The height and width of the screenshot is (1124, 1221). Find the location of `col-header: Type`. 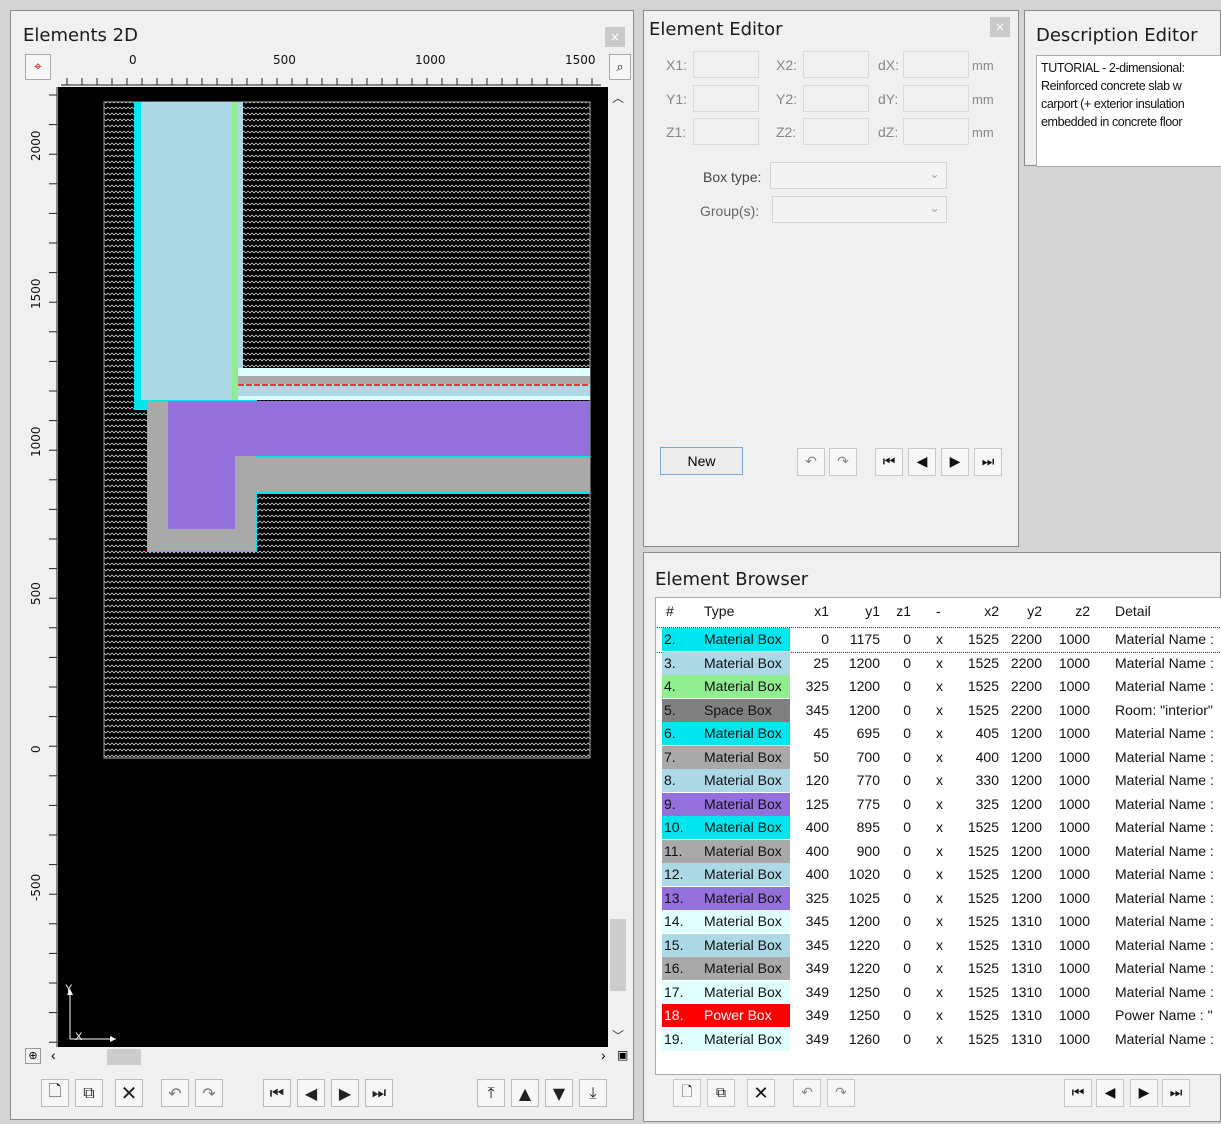

col-header: Type is located at coordinates (719, 611).